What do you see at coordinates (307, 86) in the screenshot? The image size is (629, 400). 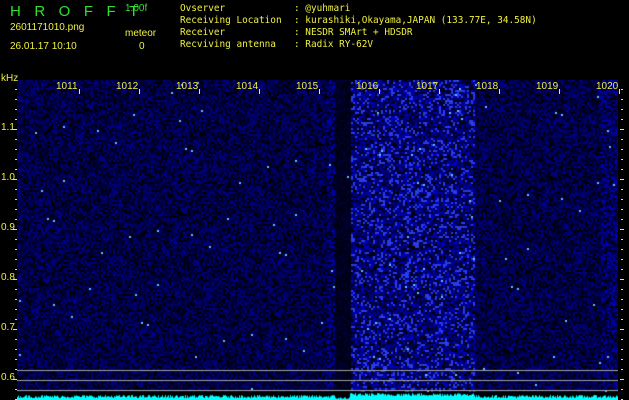 I see `x-tick-label: 1015` at bounding box center [307, 86].